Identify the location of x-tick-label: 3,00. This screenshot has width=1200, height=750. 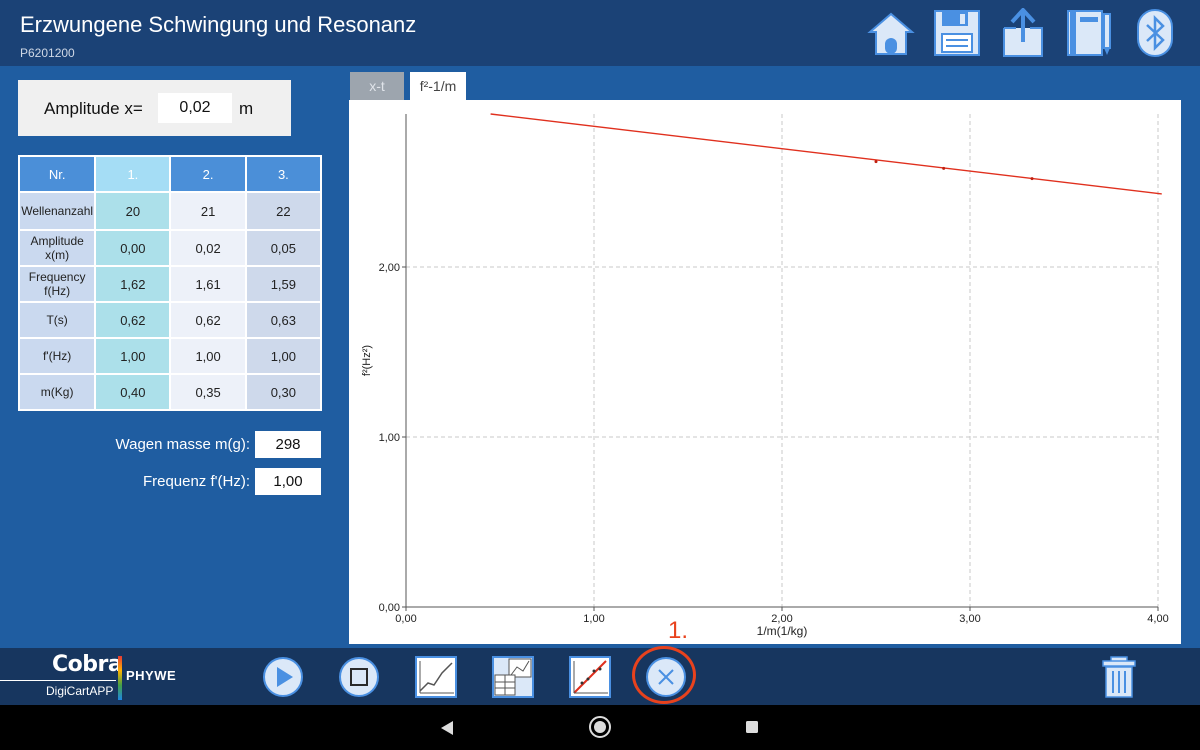
(969, 619).